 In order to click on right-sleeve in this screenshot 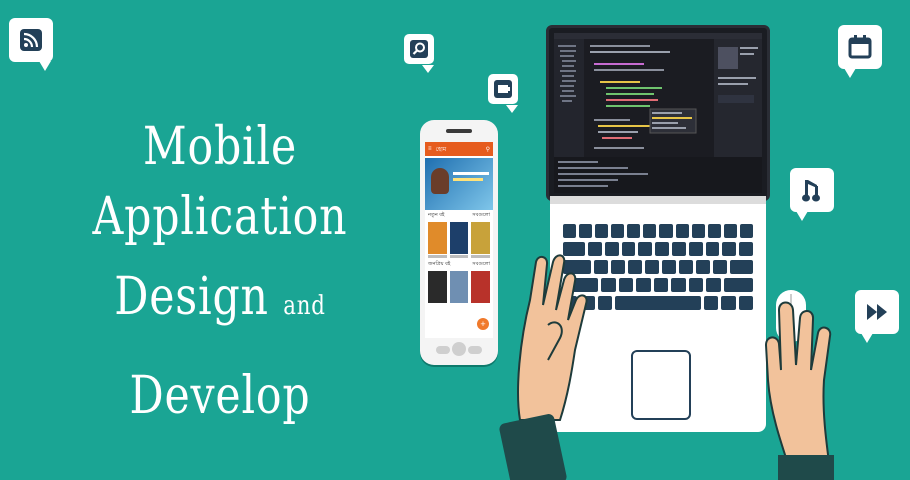, I will do `click(806, 467)`.